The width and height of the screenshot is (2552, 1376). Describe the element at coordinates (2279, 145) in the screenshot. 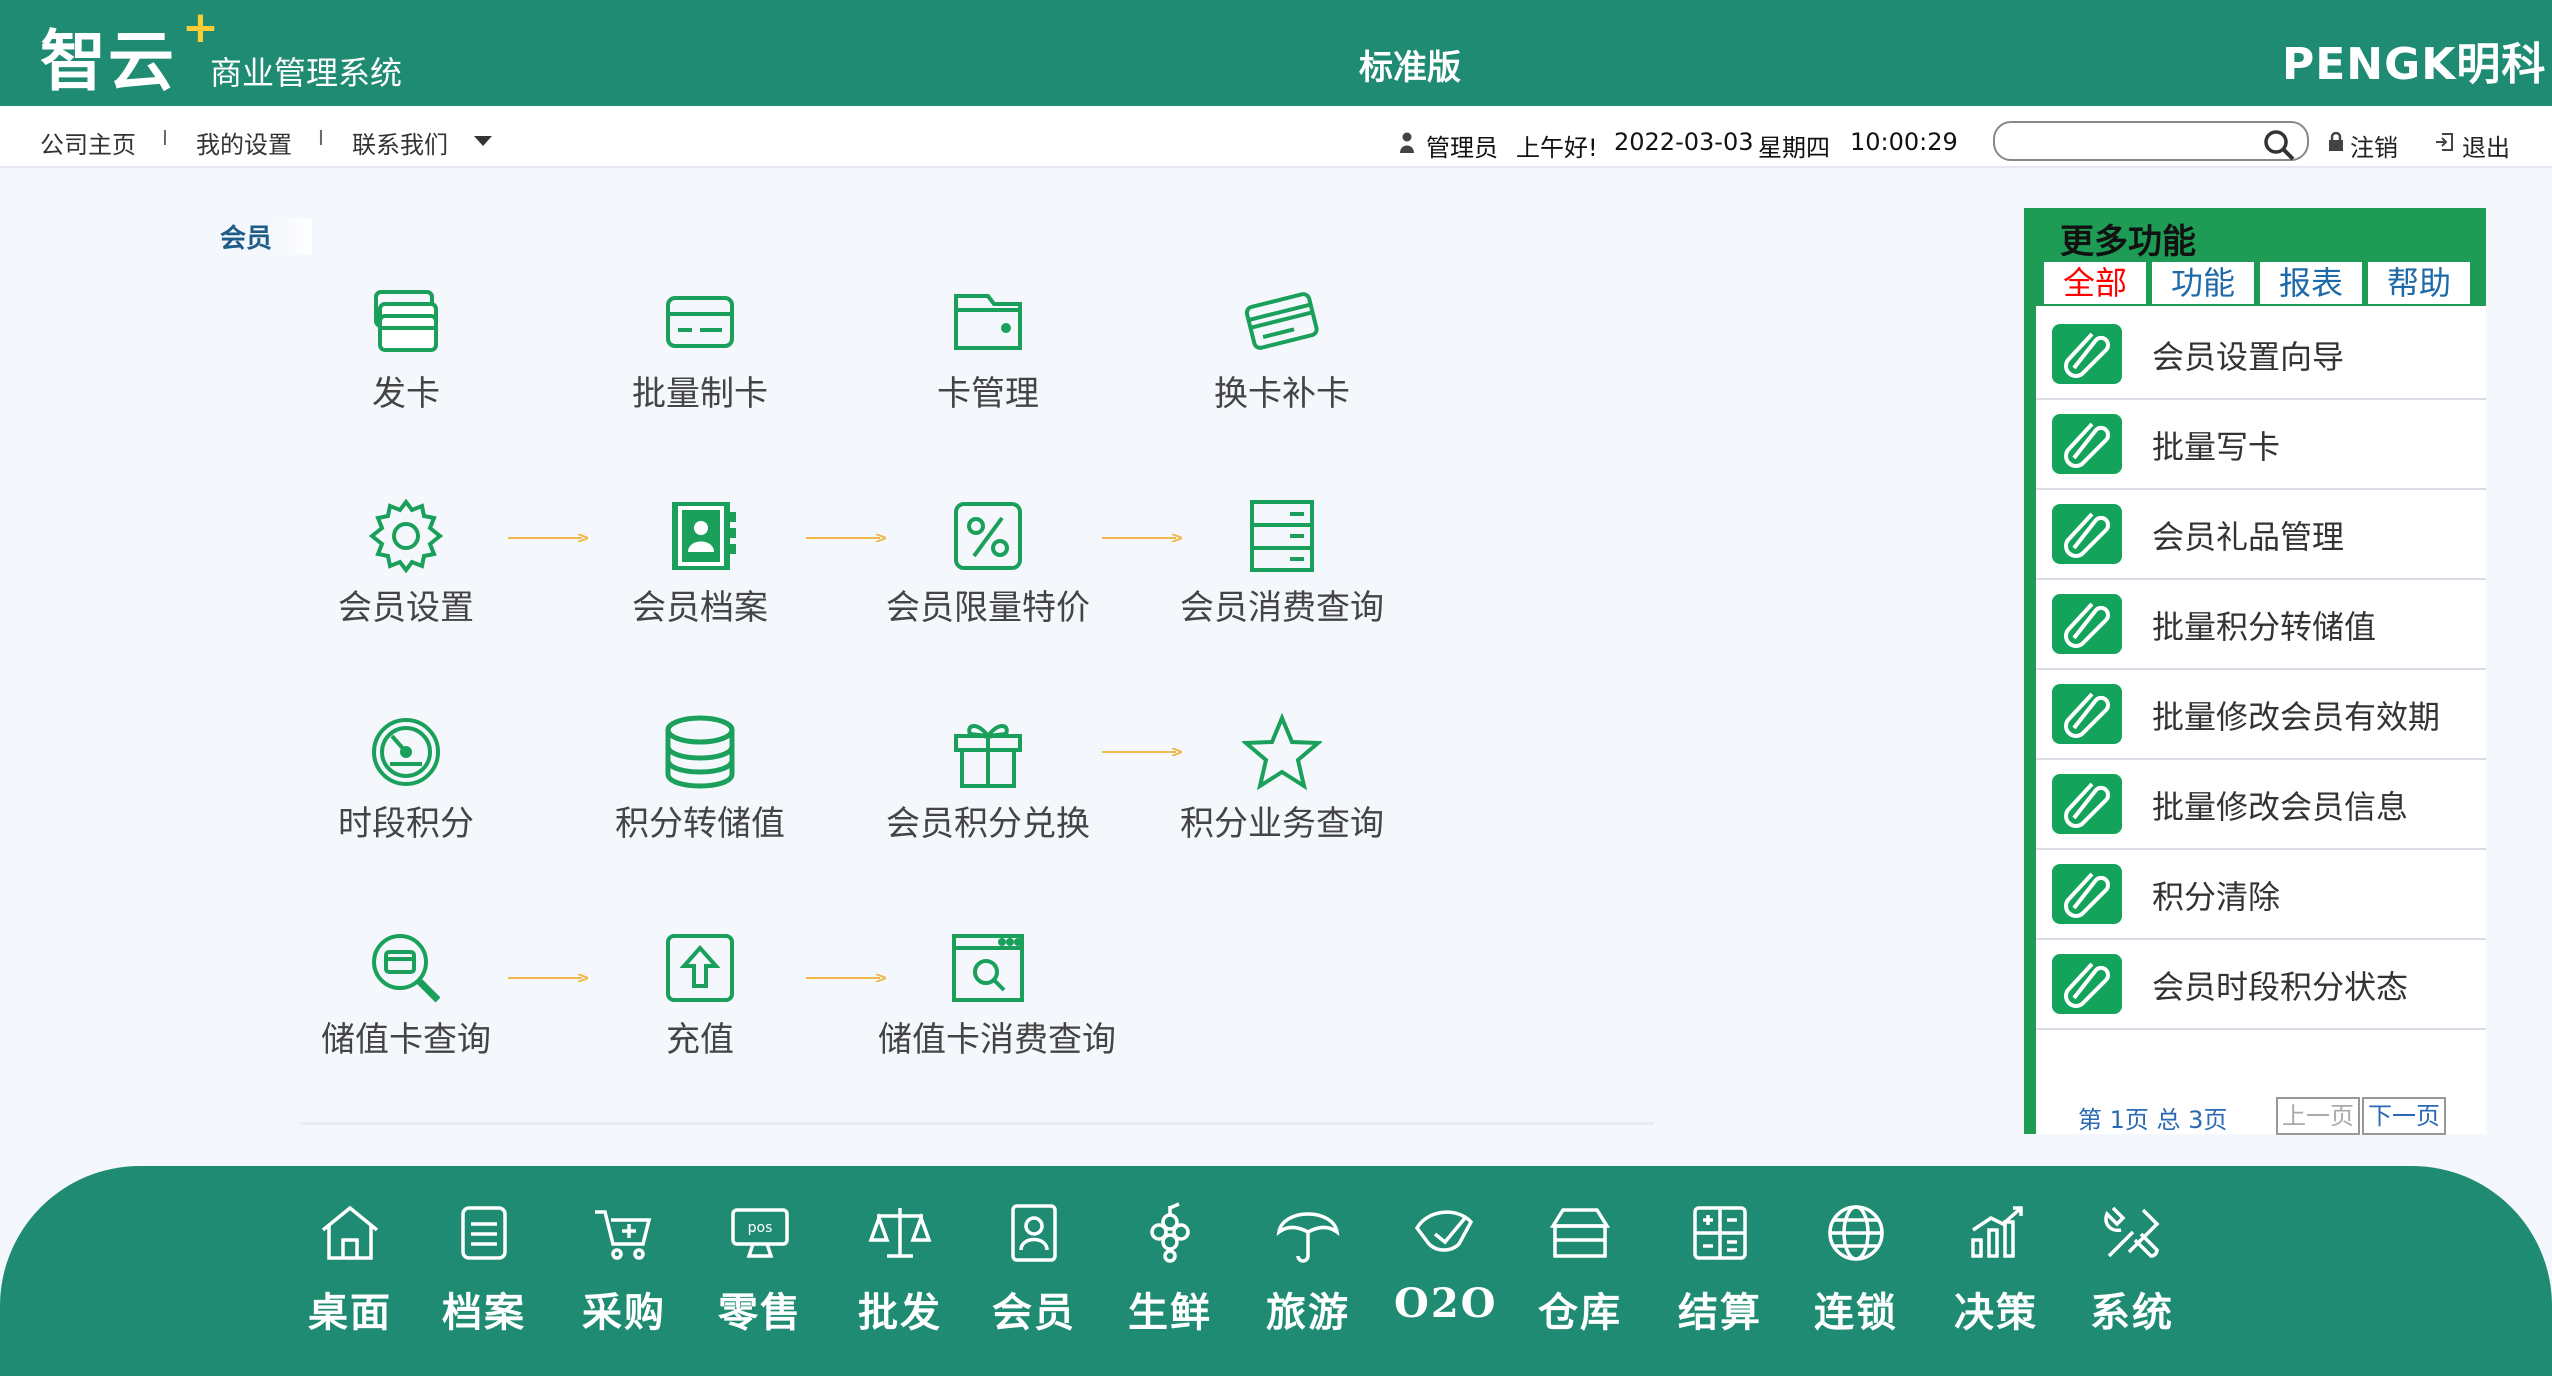

I see `search-icon` at that location.